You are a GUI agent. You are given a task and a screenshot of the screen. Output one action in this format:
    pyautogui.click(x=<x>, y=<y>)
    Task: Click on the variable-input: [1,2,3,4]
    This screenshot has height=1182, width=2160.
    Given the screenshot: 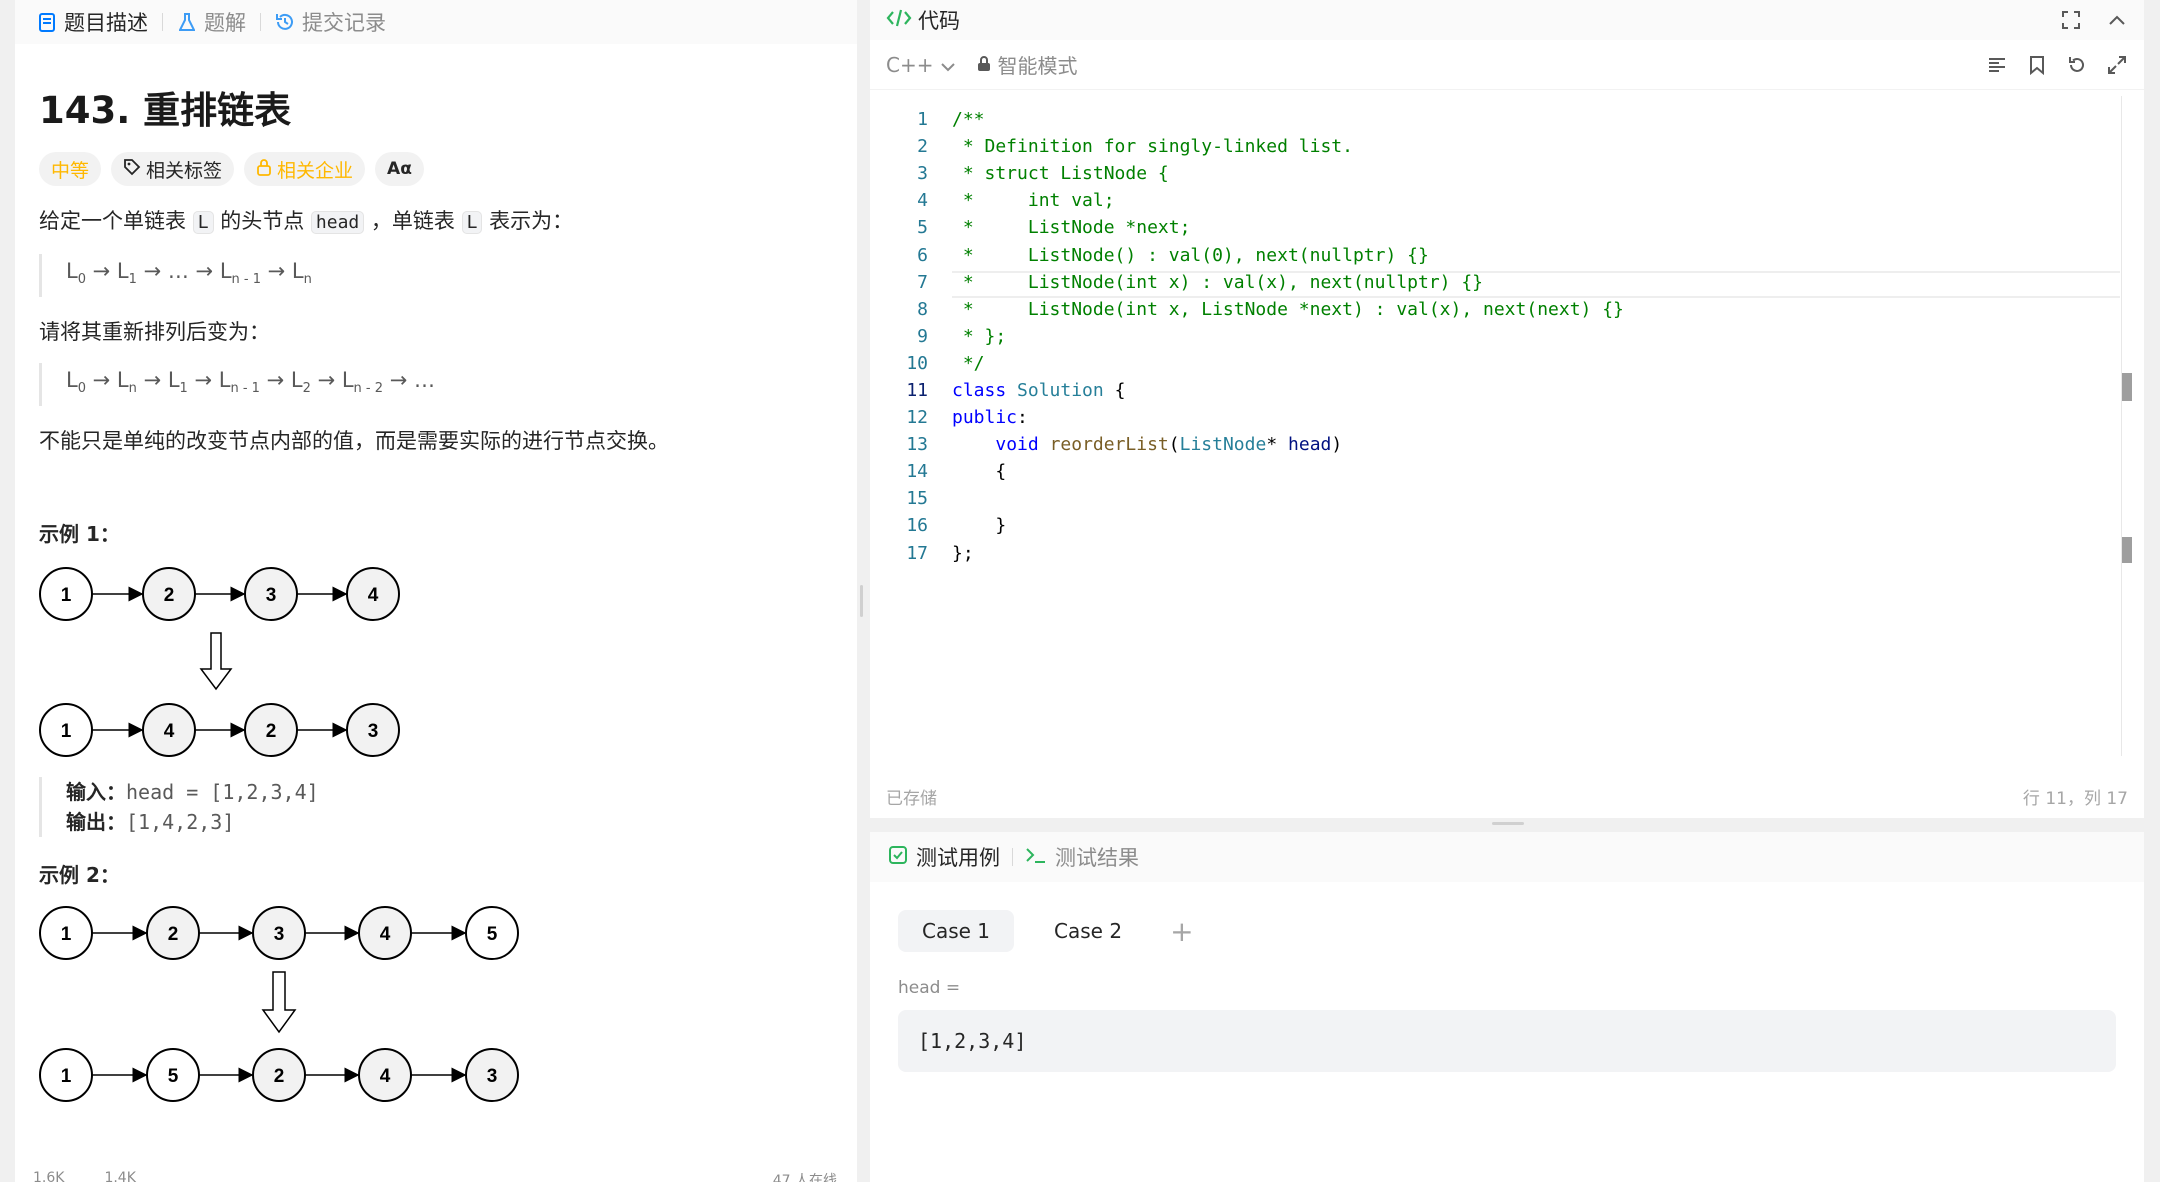 What is the action you would take?
    pyautogui.click(x=1507, y=1041)
    